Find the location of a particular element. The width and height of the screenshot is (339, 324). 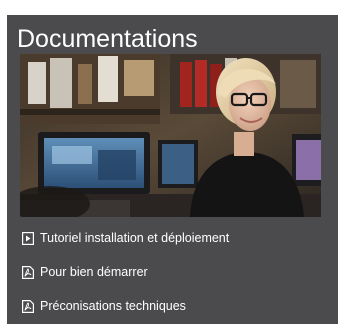

doc-link-pour-bien-demarrer: Pour bien démarrer is located at coordinates (94, 272).